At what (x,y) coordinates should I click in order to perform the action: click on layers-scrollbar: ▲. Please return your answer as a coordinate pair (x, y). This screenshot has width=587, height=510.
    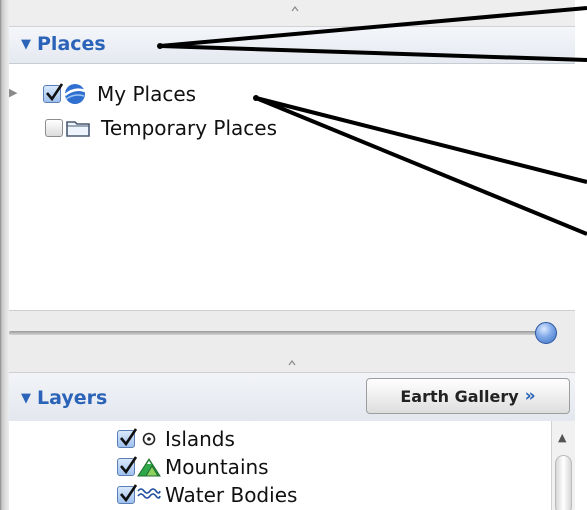
    Looking at the image, I should click on (563, 465).